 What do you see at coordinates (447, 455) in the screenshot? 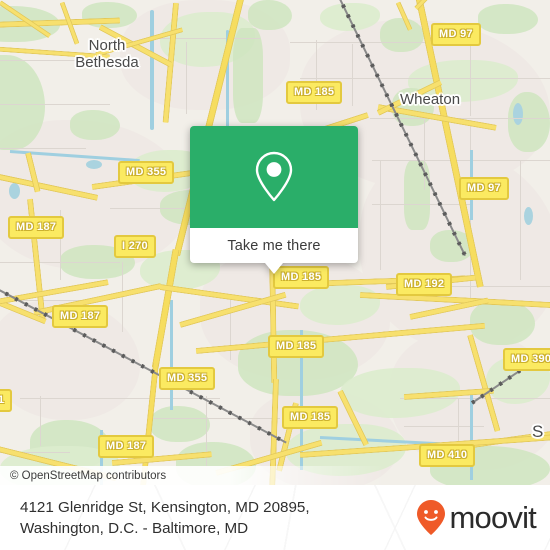
I see `shield-md-410: MD 410` at bounding box center [447, 455].